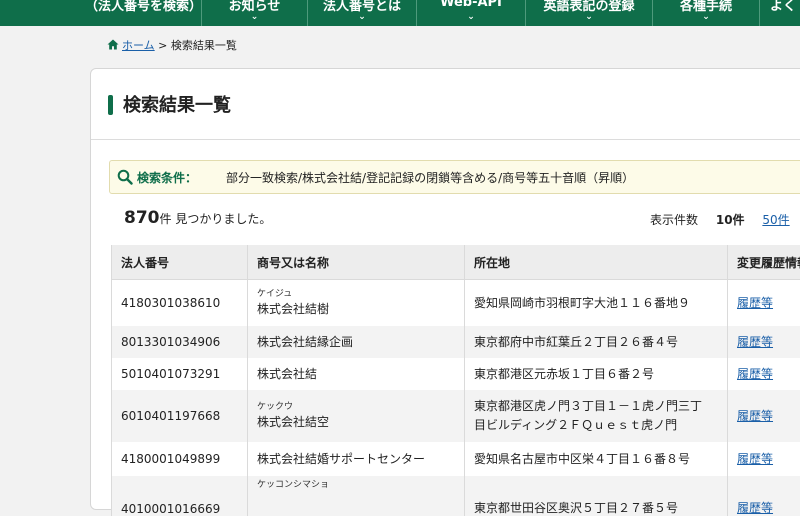  I want to click on column-header-address: 所在地, so click(596, 262).